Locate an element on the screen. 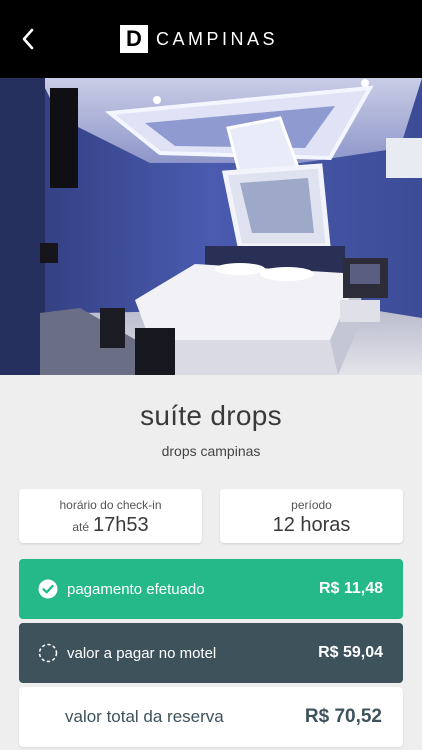 This screenshot has height=750, width=422. brand-logo: D CAMPINAS is located at coordinates (199, 39).